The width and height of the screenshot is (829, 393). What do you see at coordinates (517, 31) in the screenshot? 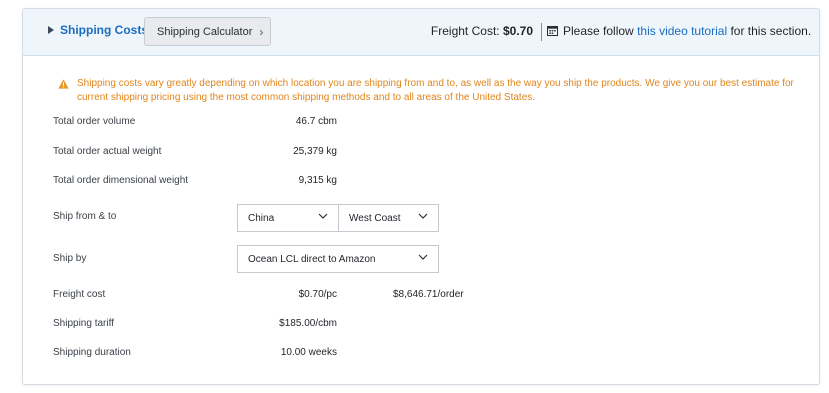
I see `freight-cost-value: $0.70` at bounding box center [517, 31].